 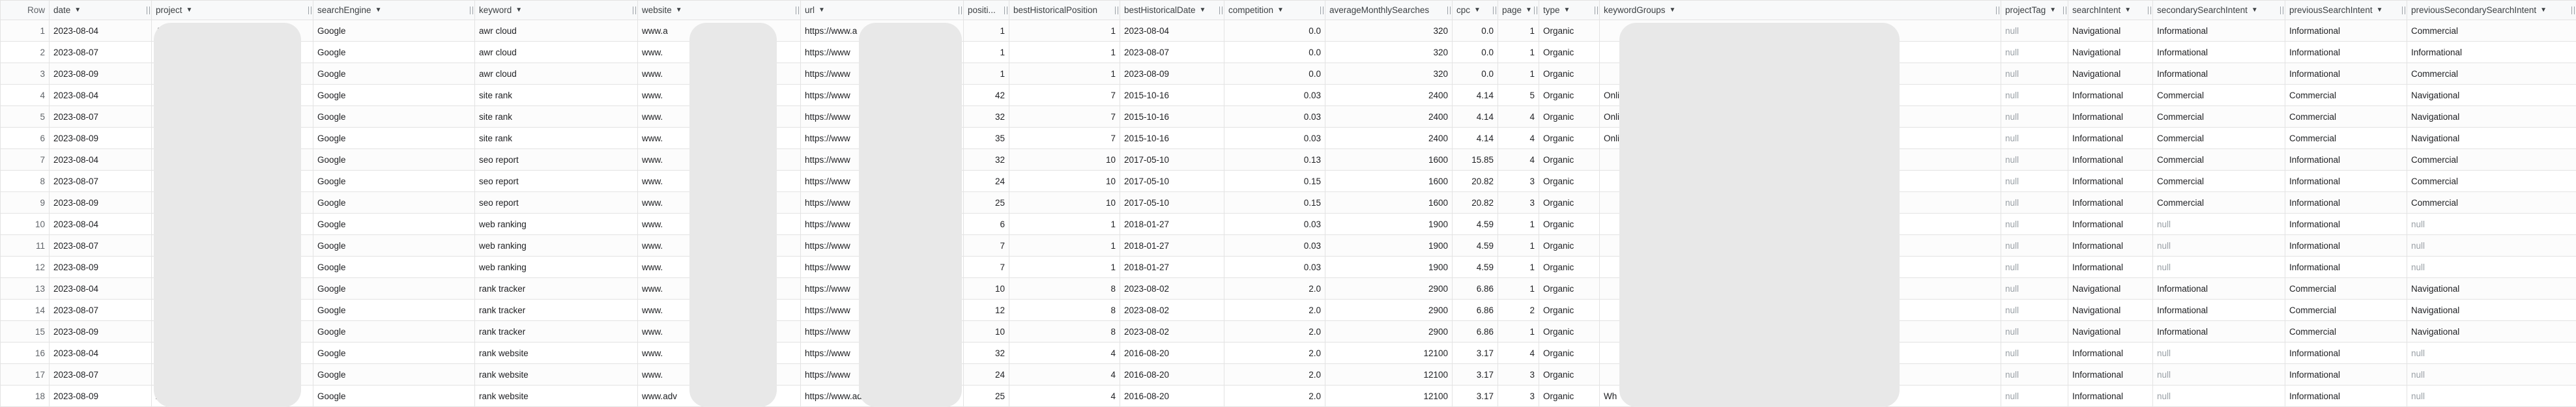 What do you see at coordinates (2096, 10) in the screenshot?
I see `column-header-label: searchIntent` at bounding box center [2096, 10].